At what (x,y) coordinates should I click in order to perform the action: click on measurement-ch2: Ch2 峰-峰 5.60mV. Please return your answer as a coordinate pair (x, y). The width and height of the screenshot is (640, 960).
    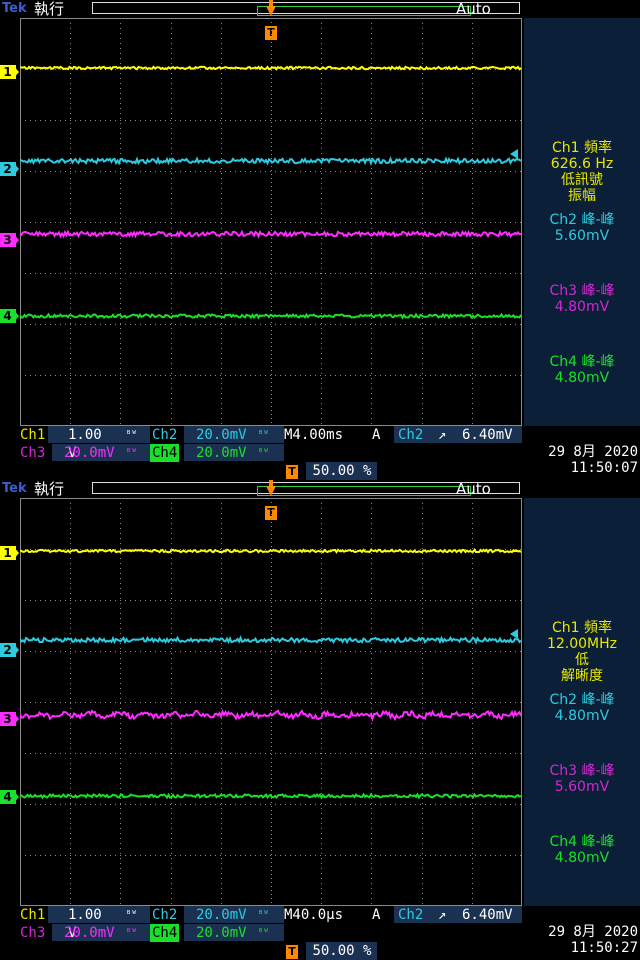
    Looking at the image, I should click on (582, 228).